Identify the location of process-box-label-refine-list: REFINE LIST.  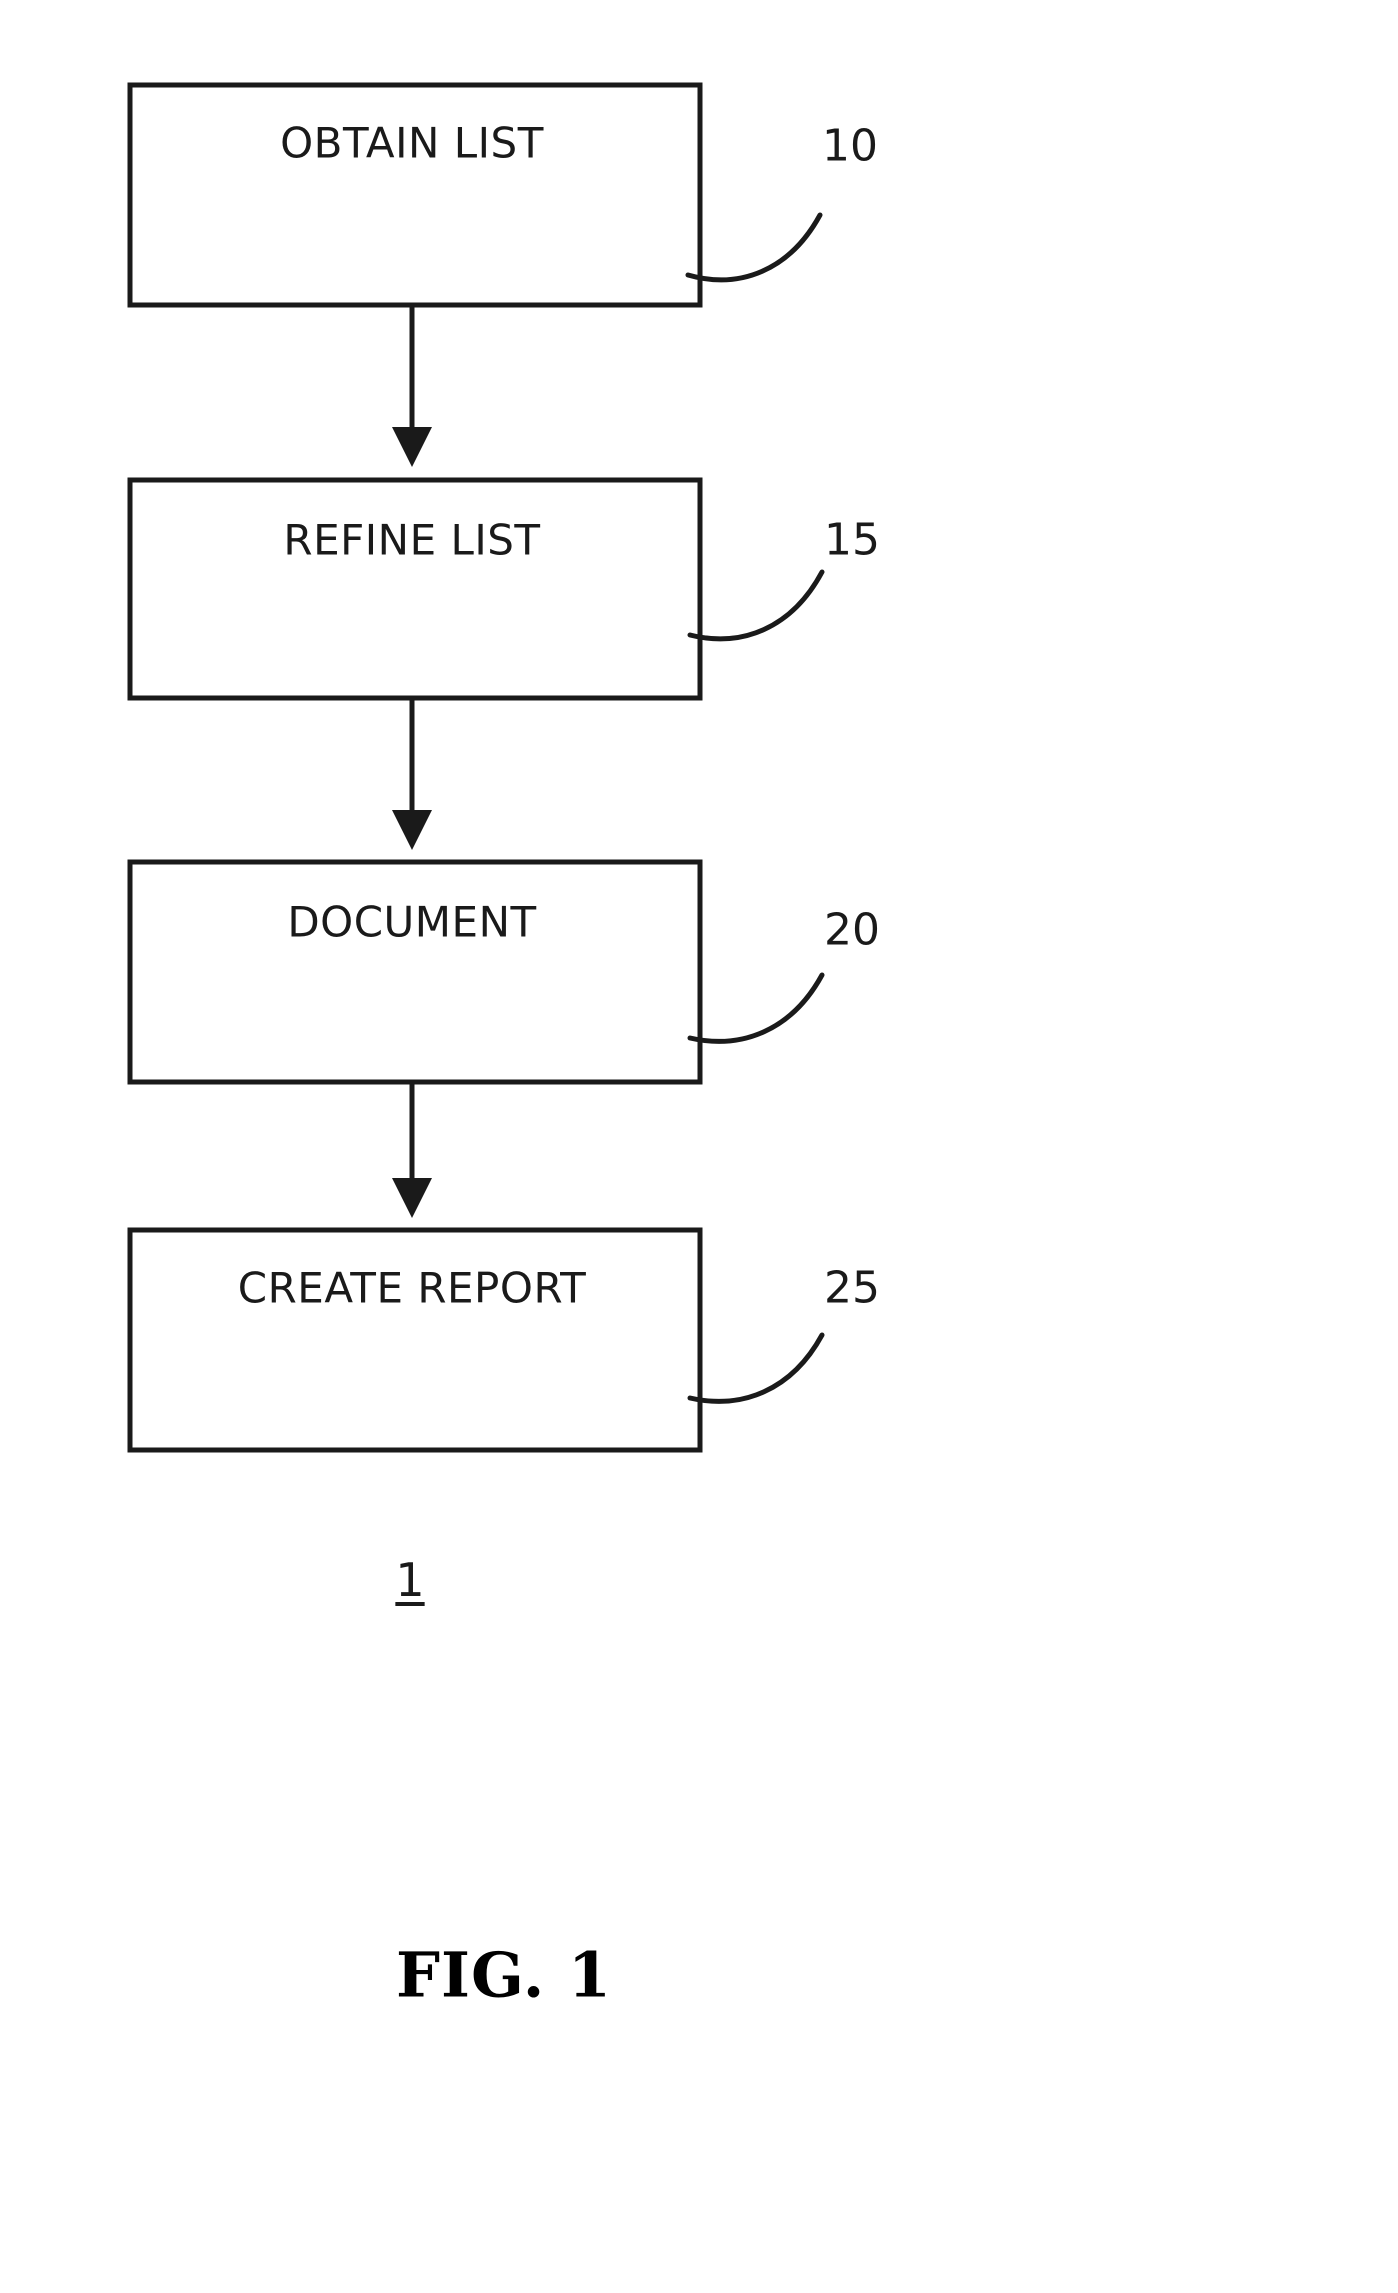
(412, 540).